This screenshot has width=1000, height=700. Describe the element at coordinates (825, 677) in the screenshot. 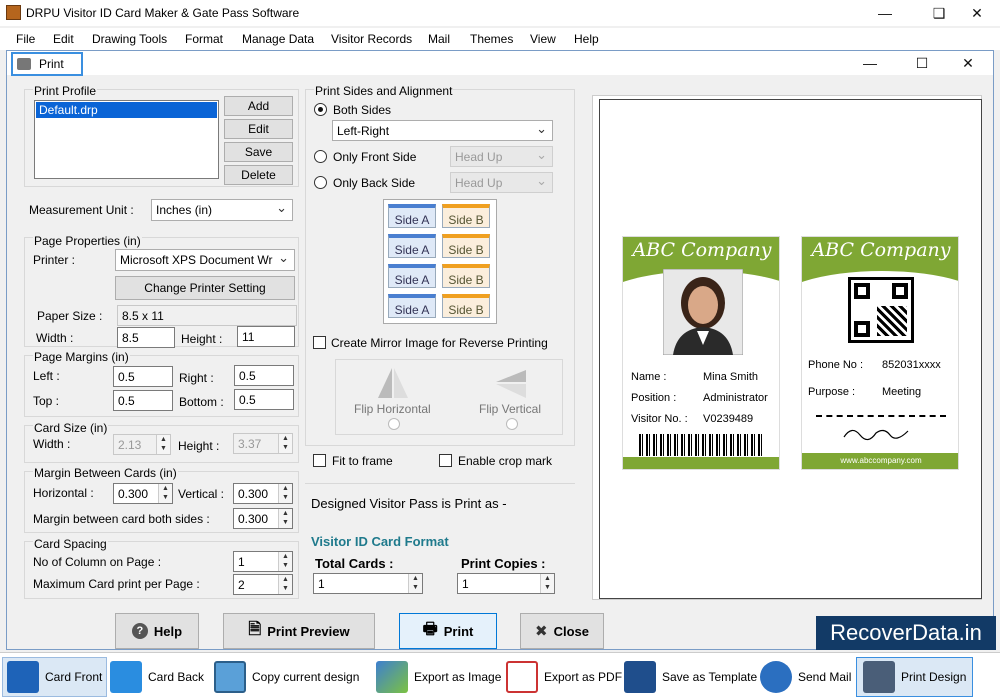

I see `send-mail-label: Send Mail` at that location.